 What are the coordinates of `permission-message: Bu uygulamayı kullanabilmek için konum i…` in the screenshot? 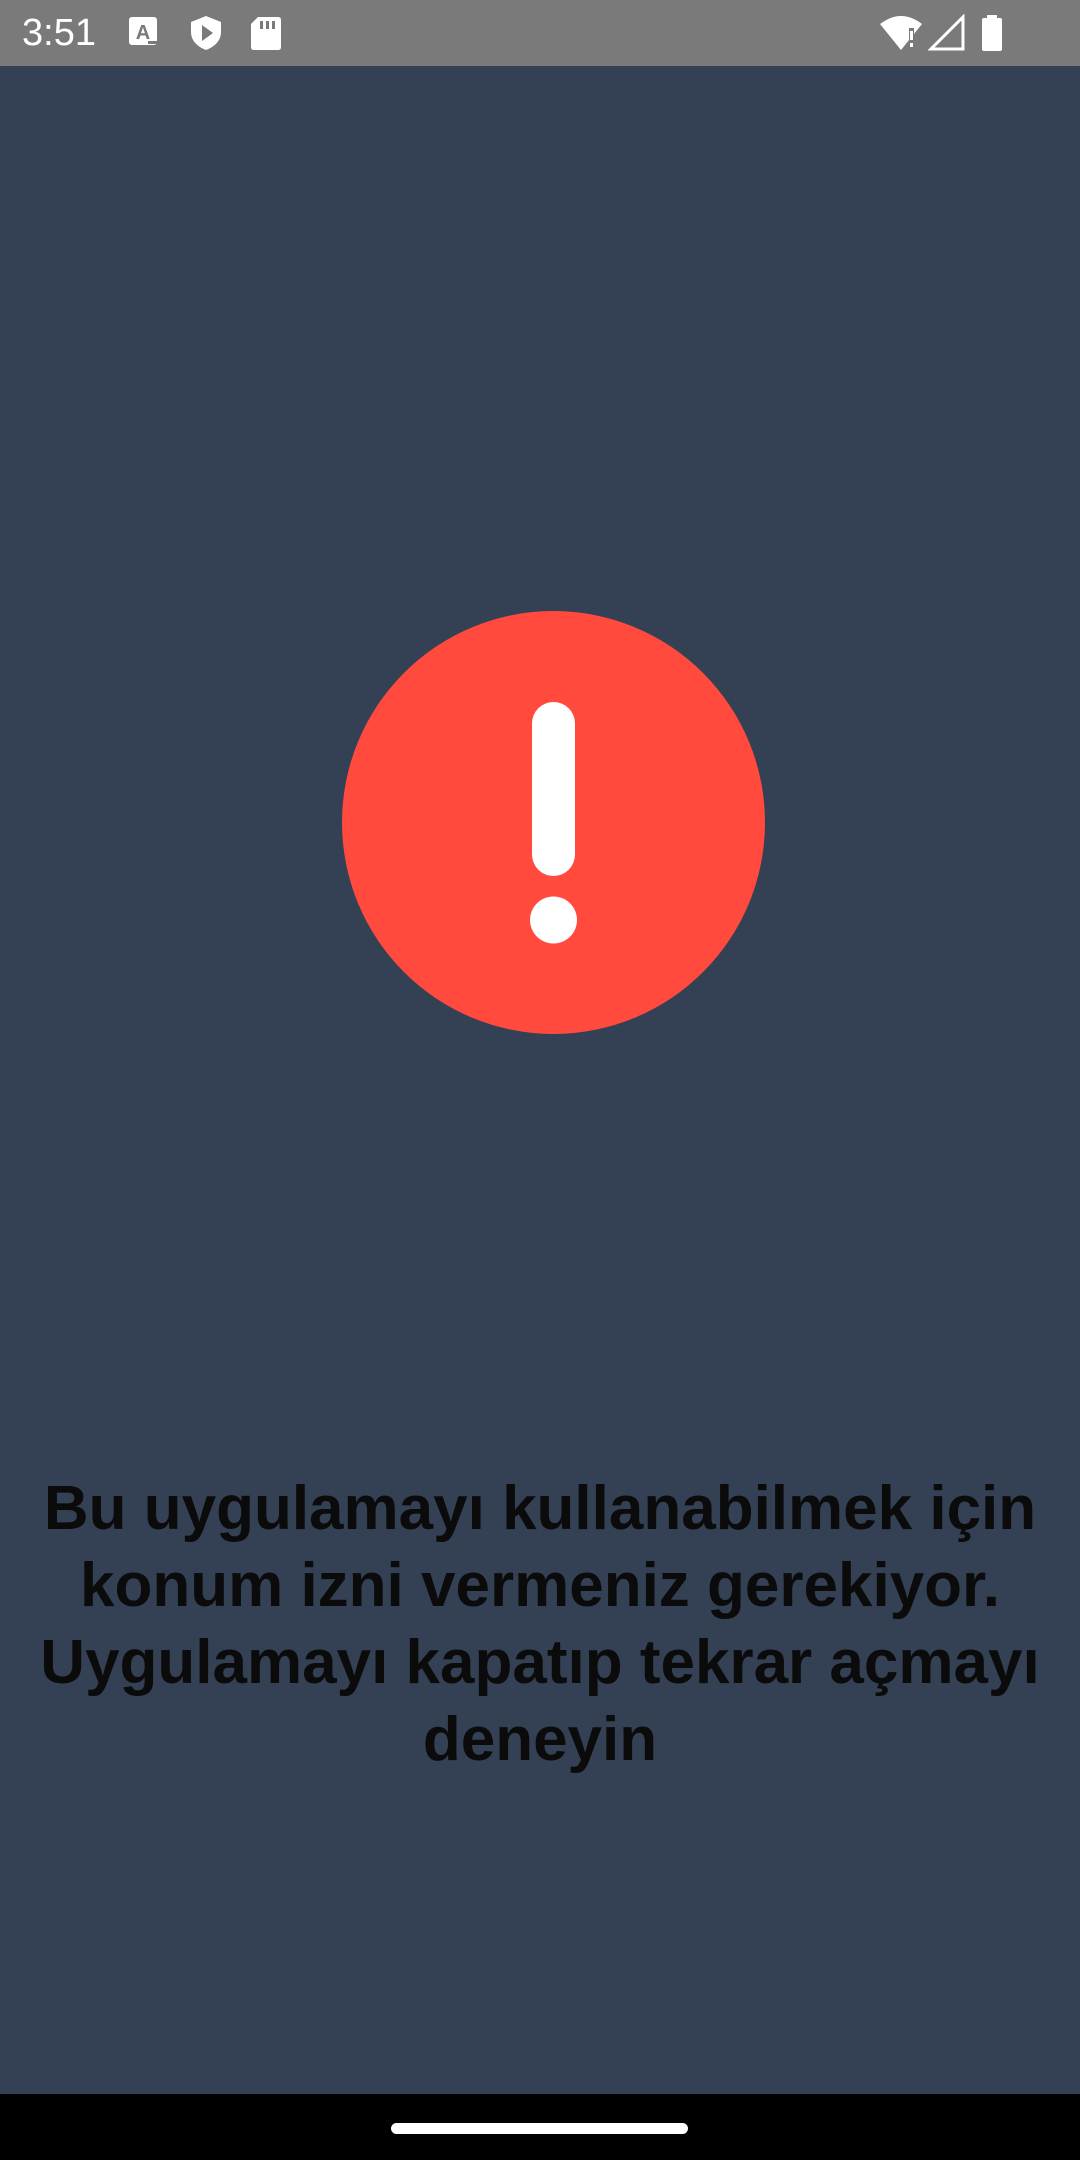 It's located at (540, 1624).